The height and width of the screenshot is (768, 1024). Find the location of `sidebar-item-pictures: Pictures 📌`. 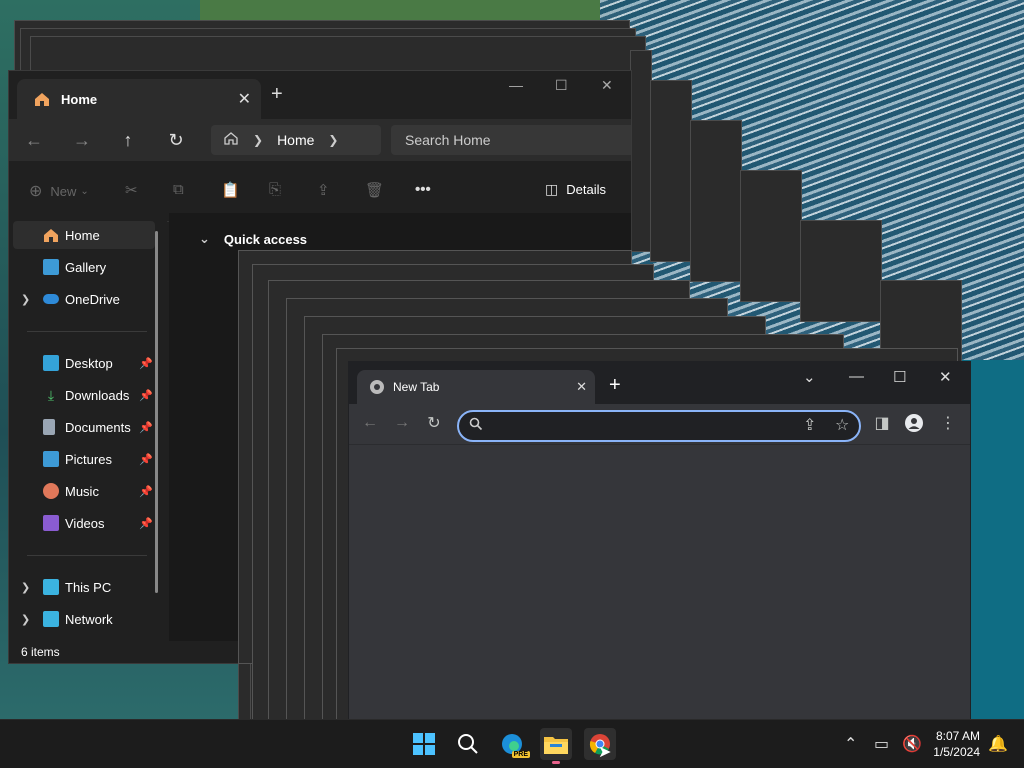

sidebar-item-pictures: Pictures 📌 is located at coordinates (84, 459).